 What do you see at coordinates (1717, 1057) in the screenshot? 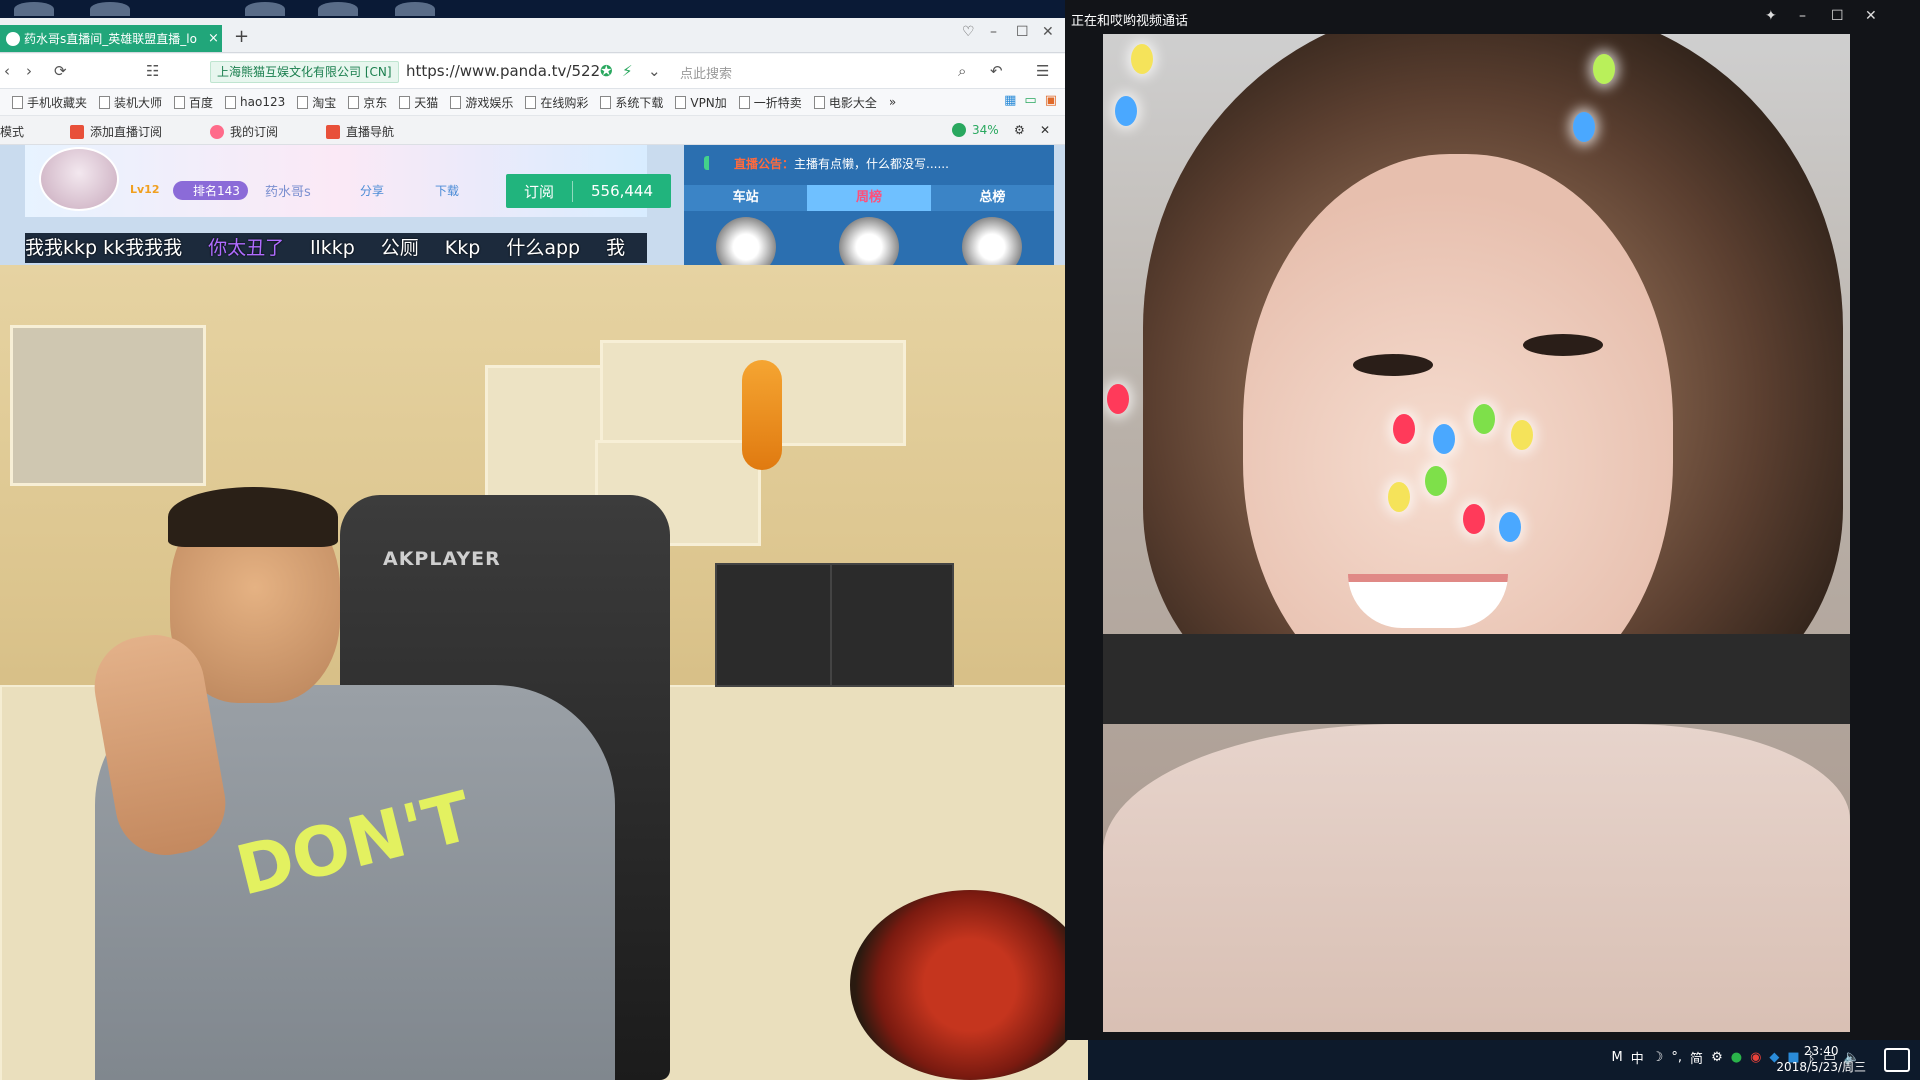
I see `ime-settings: ⚙` at bounding box center [1717, 1057].